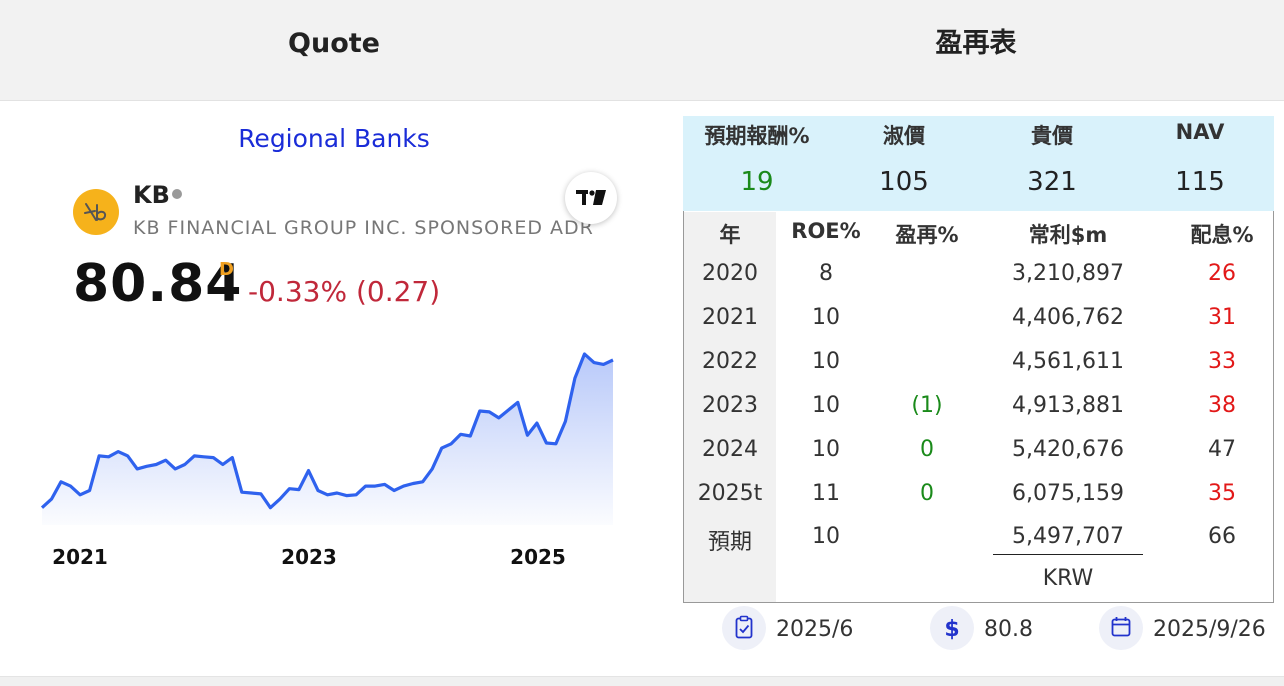 This screenshot has height=686, width=1284. Describe the element at coordinates (904, 136) in the screenshot. I see `cheap-price-header: 淑價` at that location.